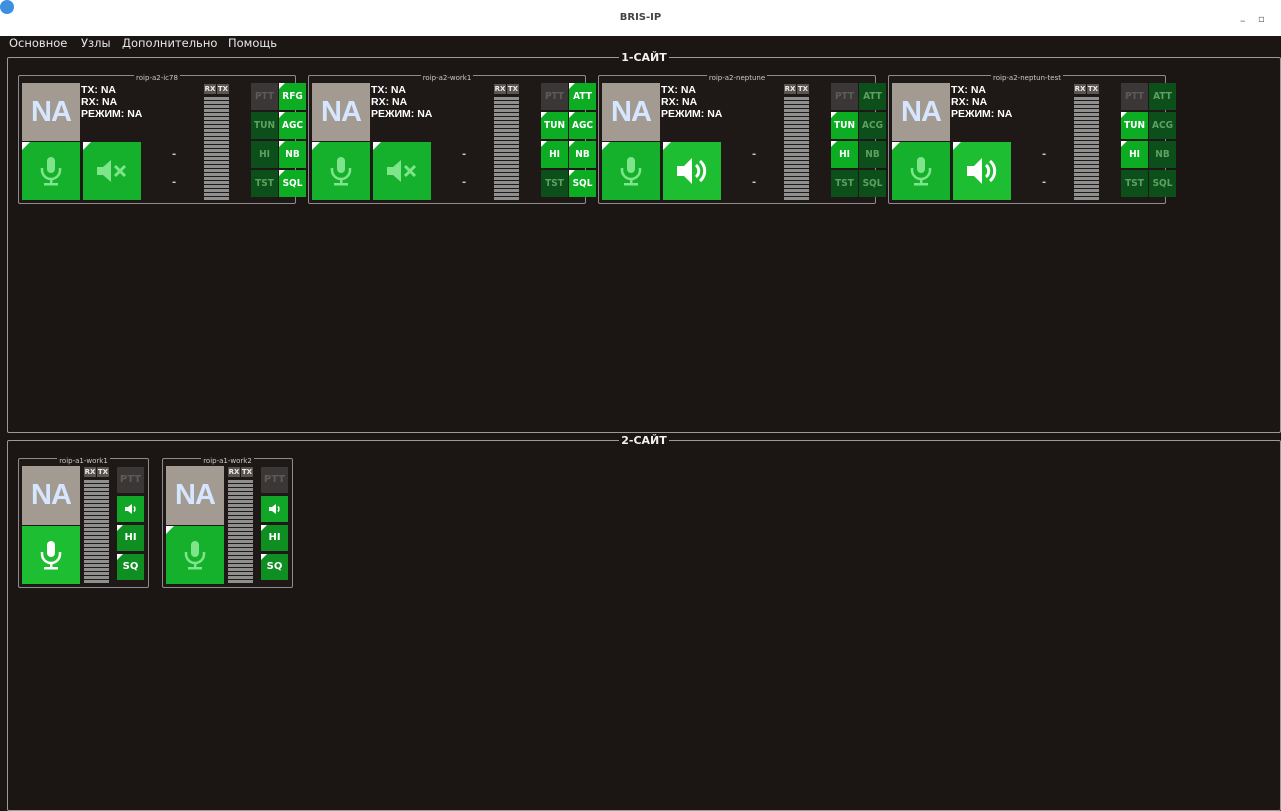 Image resolution: width=1281 pixels, height=811 pixels. What do you see at coordinates (227, 522) in the screenshot?
I see `node-panel: roip-a1-work2 NA RX TX PTT HI SQ` at bounding box center [227, 522].